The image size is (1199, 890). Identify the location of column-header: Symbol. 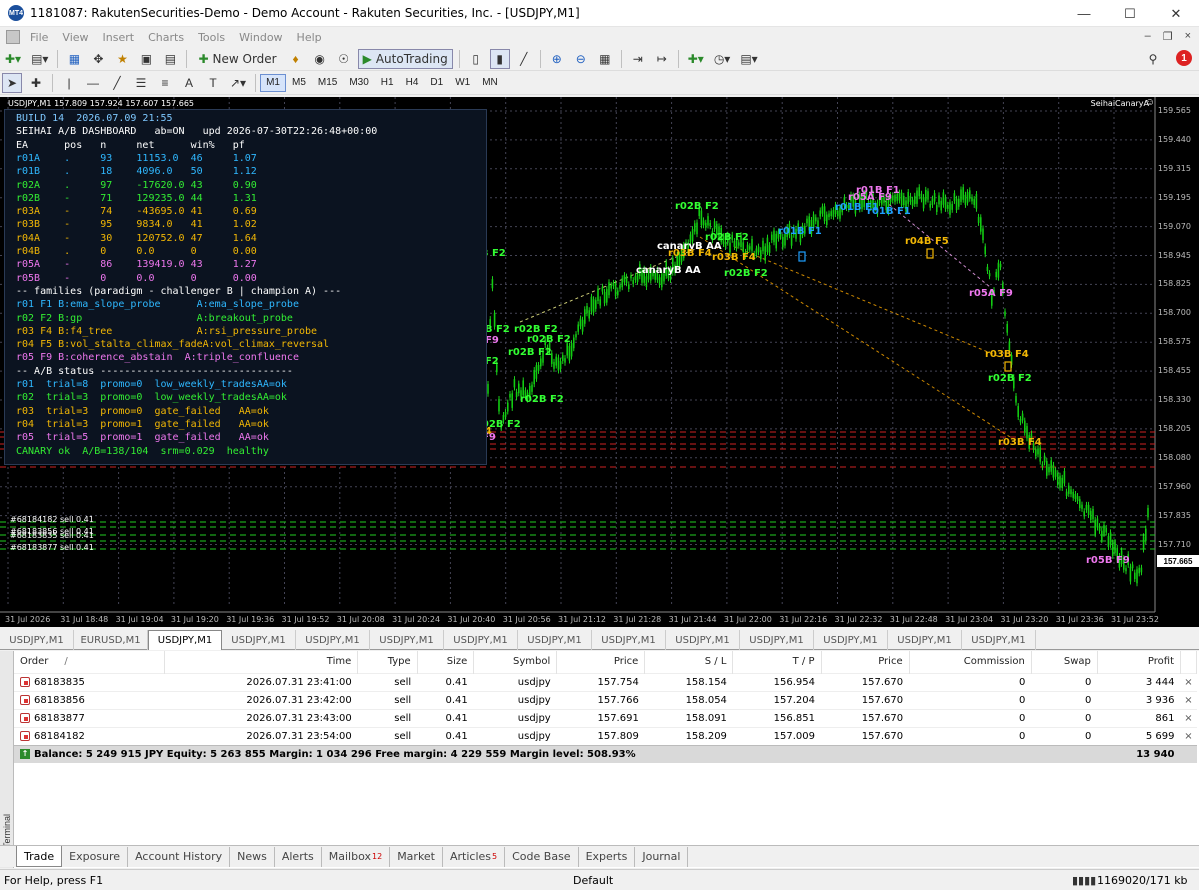
(515, 662).